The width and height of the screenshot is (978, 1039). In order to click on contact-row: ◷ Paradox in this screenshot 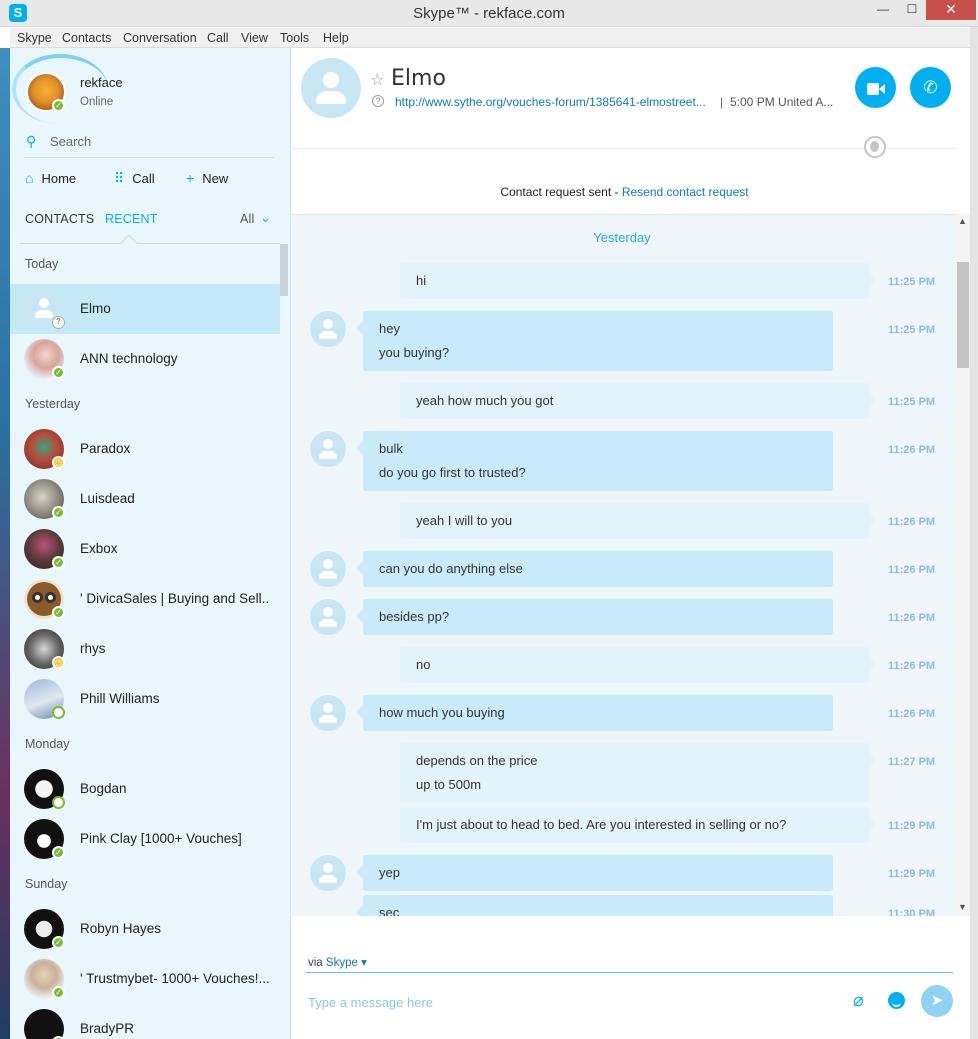, I will do `click(145, 449)`.